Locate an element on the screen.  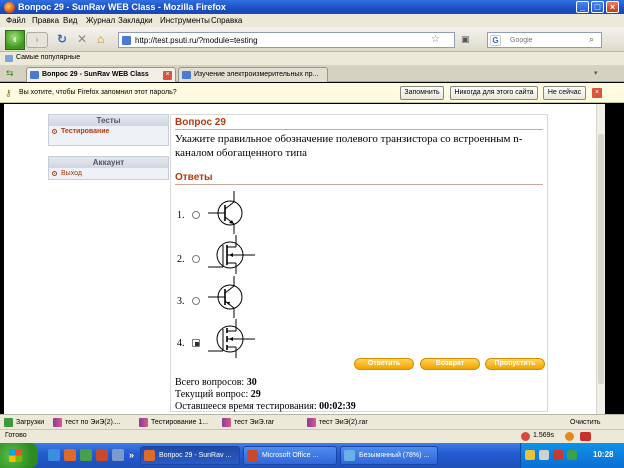
sidebar-item-testing: Тестирование is located at coordinates (108, 131).